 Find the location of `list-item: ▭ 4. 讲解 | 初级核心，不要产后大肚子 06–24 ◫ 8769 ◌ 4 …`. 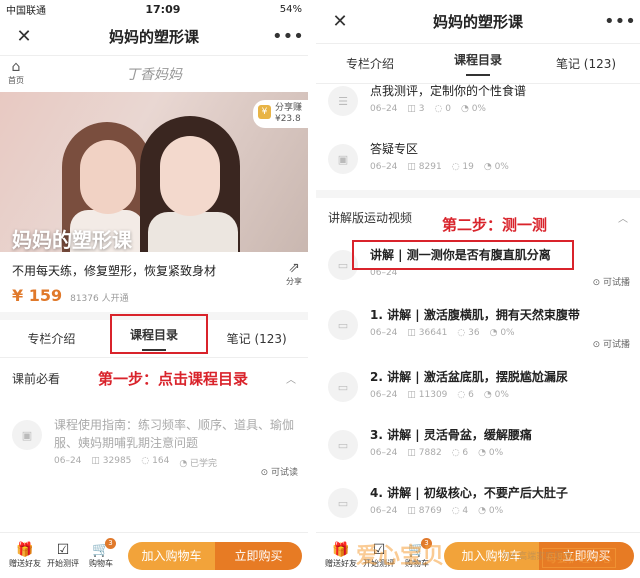

list-item: ▭ 4. 讲解 | 初级核心，不要产后大肚子 06–24 ◫ 8769 ◌ 4 … is located at coordinates (478, 504).